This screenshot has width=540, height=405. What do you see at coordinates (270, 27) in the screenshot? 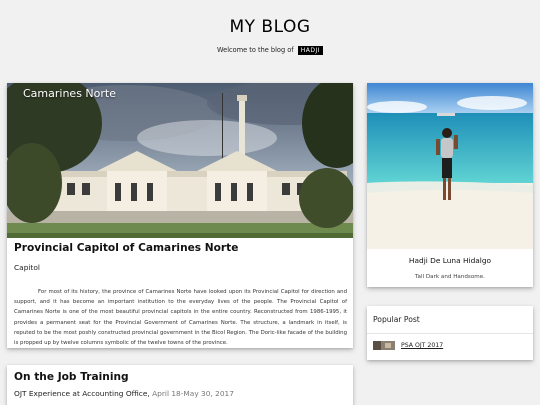
I see `blog-title: MY BLOG` at bounding box center [270, 27].